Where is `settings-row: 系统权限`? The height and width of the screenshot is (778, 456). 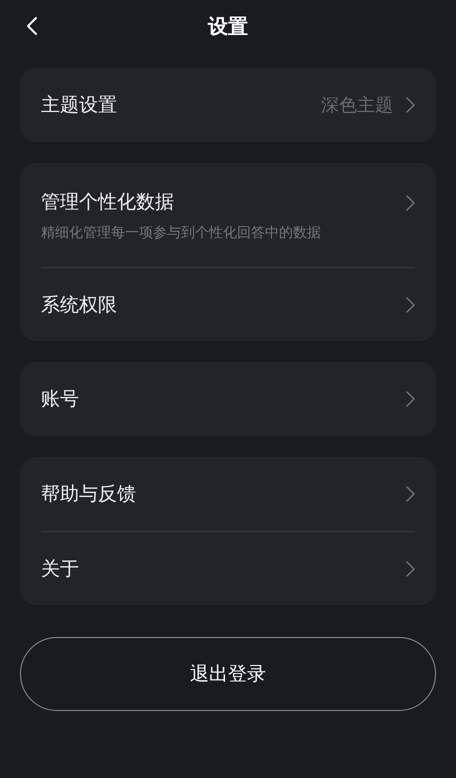
settings-row: 系统权限 is located at coordinates (228, 304).